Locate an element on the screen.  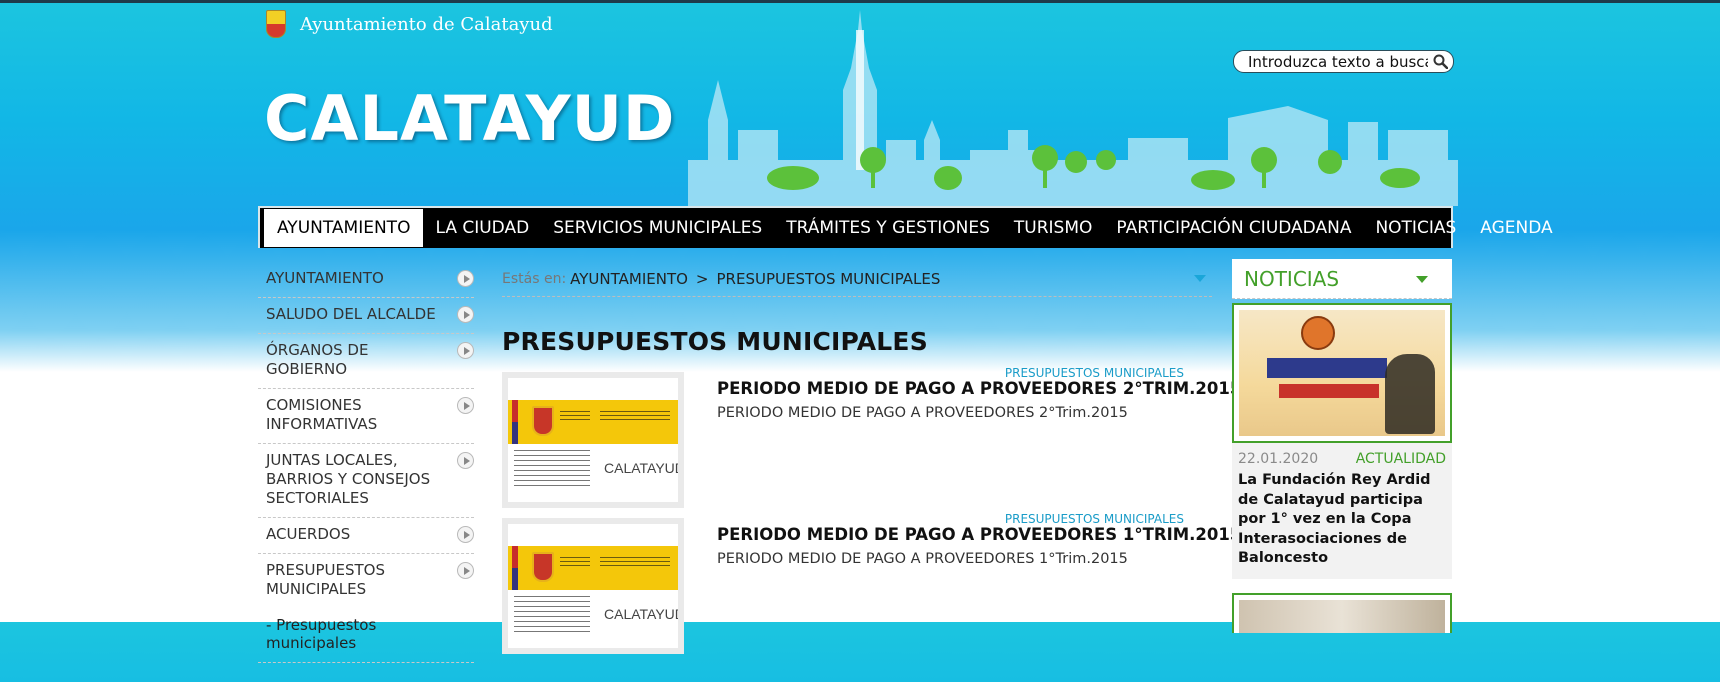
nav-item-servicios-municipales: SERVICIOS MUNICIPALES is located at coordinates (657, 228).